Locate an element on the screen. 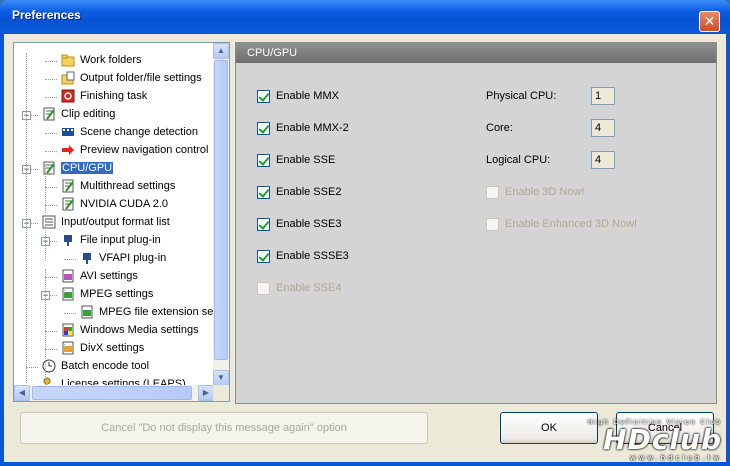 The height and width of the screenshot is (466, 730). checkbox-enable-sse3: Enable SSE3 is located at coordinates (299, 225).